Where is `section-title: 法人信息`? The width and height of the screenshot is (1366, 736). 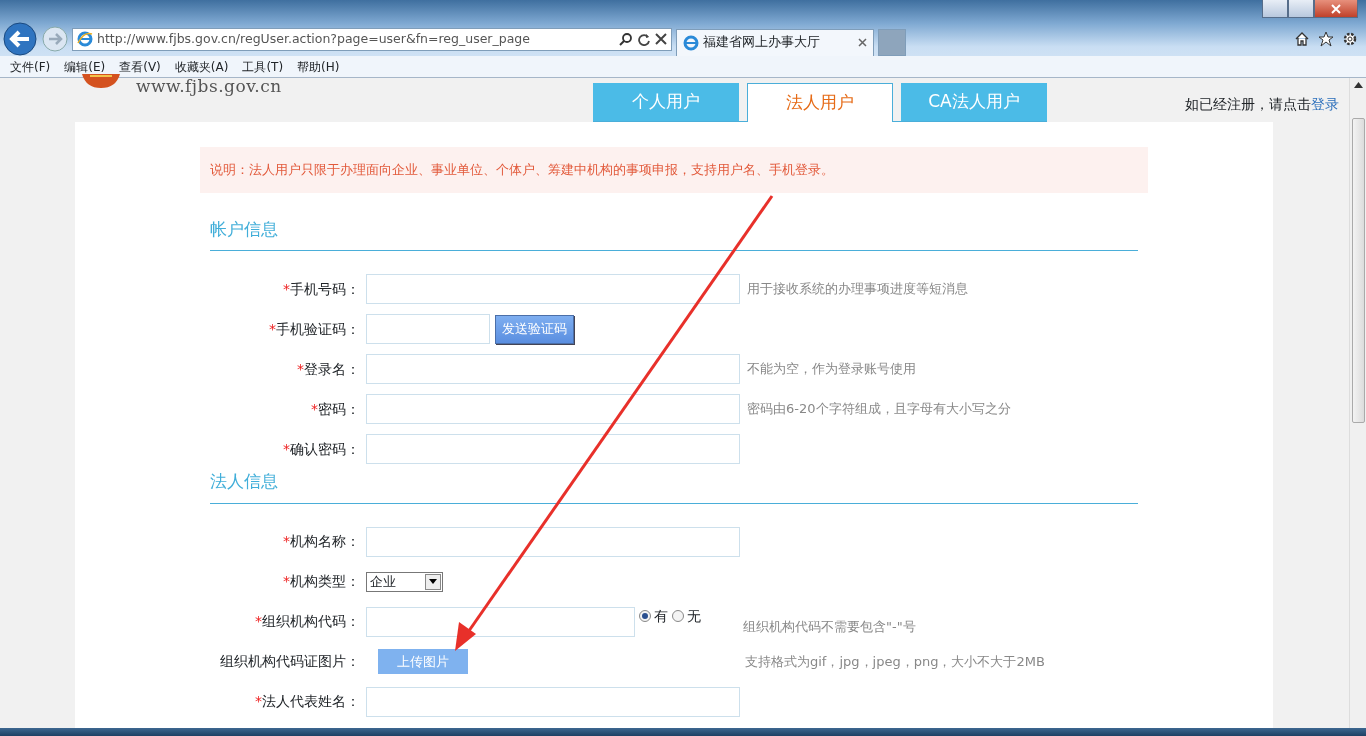
section-title: 法人信息 is located at coordinates (674, 486).